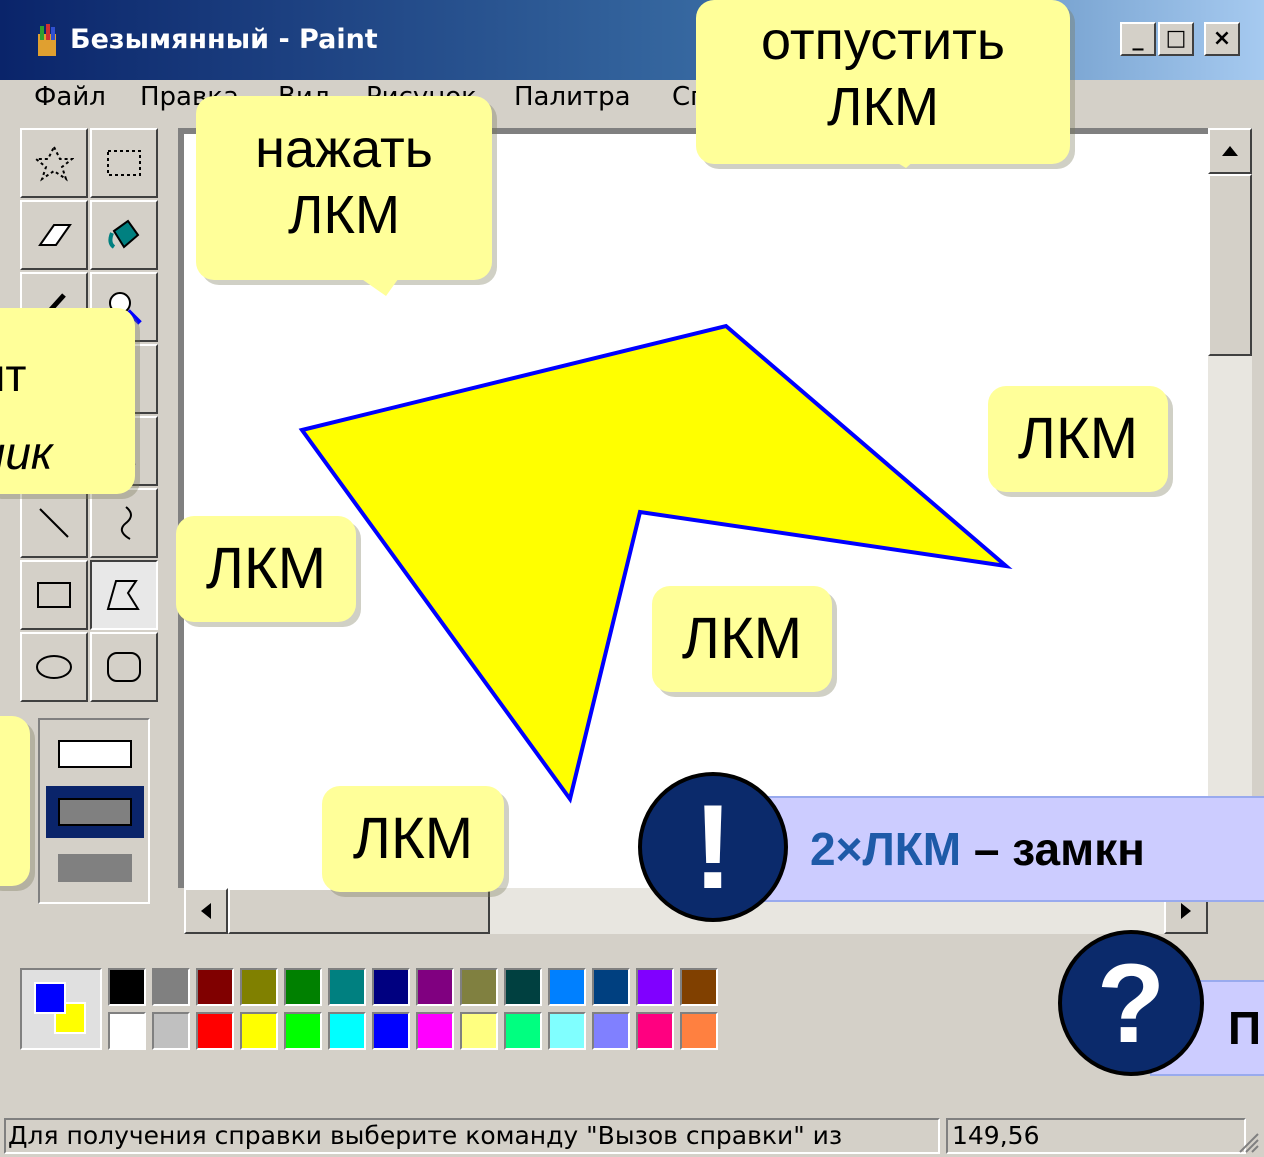 The image size is (1264, 1157). I want to click on banner-double-click: 2×ЛКМ, so click(886, 849).